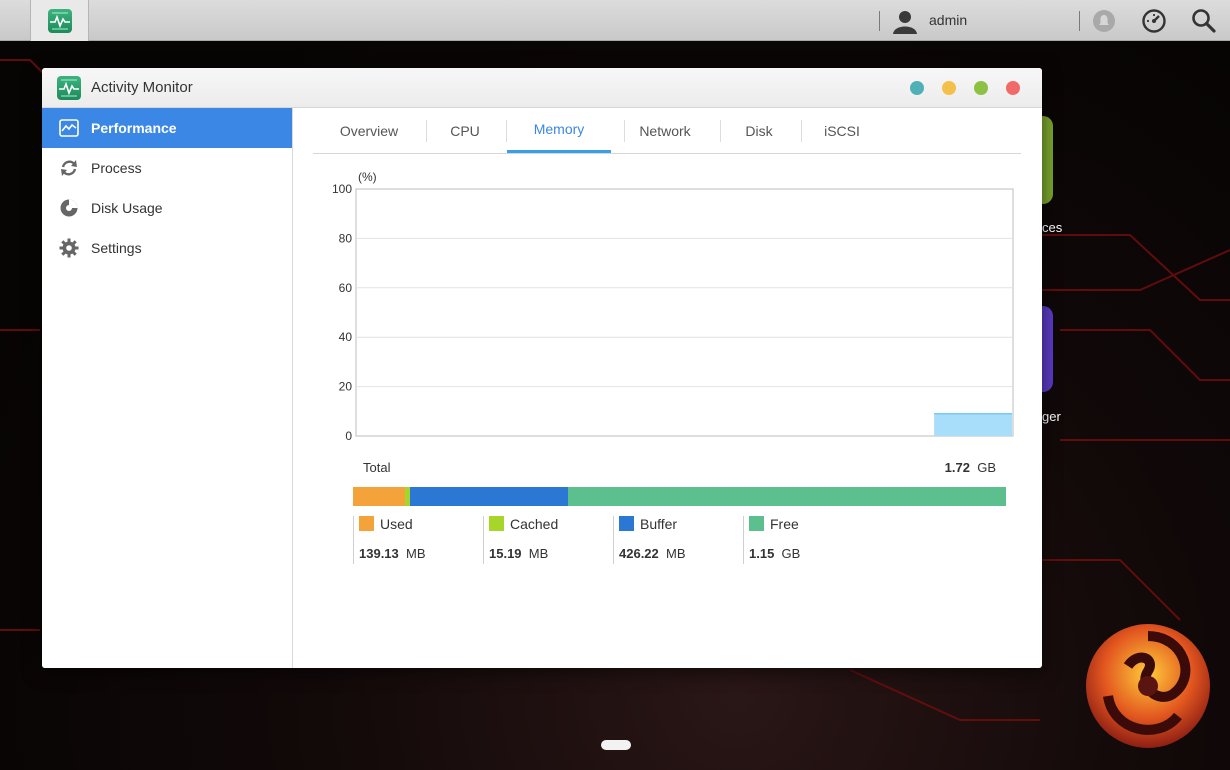 The height and width of the screenshot is (770, 1230). What do you see at coordinates (559, 130) in the screenshot?
I see `tab-memory: Memory` at bounding box center [559, 130].